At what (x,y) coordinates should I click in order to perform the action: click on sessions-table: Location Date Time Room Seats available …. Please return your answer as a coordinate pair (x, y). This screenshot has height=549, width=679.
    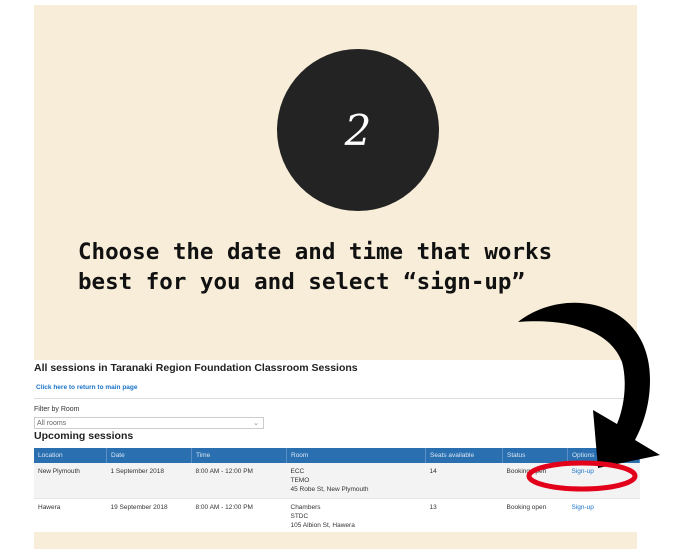
    Looking at the image, I should click on (337, 490).